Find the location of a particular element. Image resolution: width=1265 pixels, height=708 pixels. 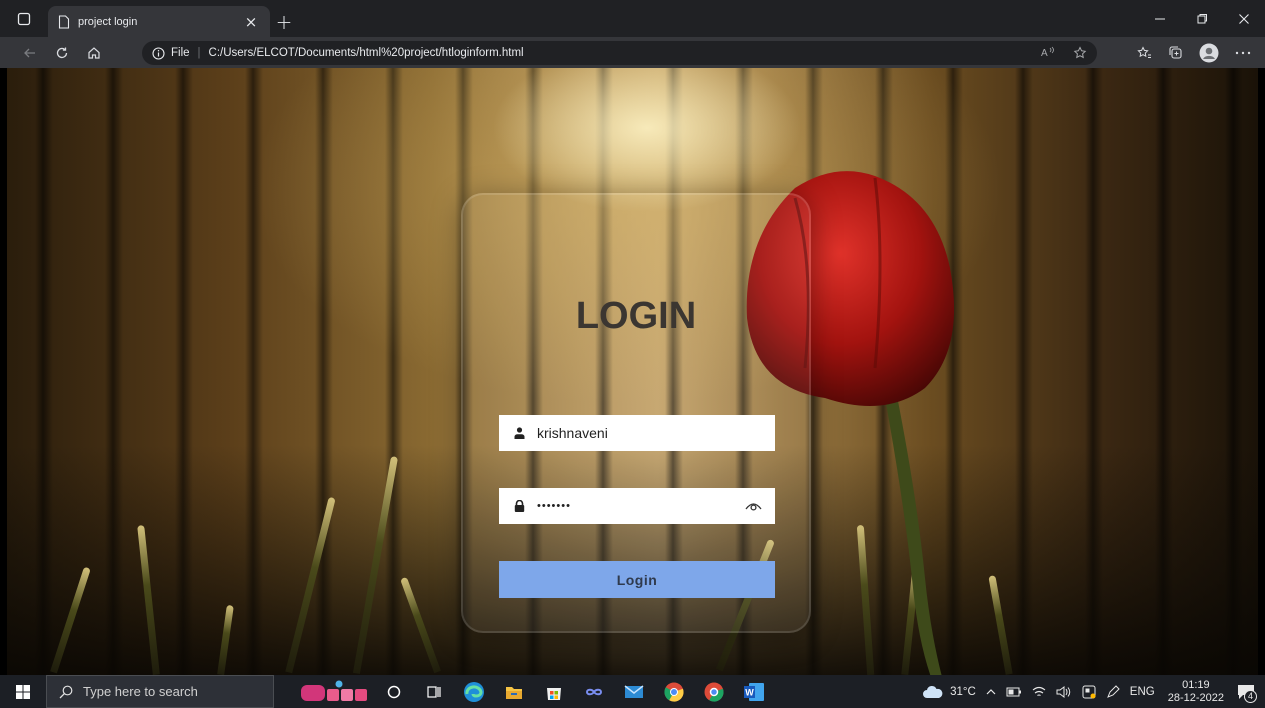

info-icon is located at coordinates (158, 53).